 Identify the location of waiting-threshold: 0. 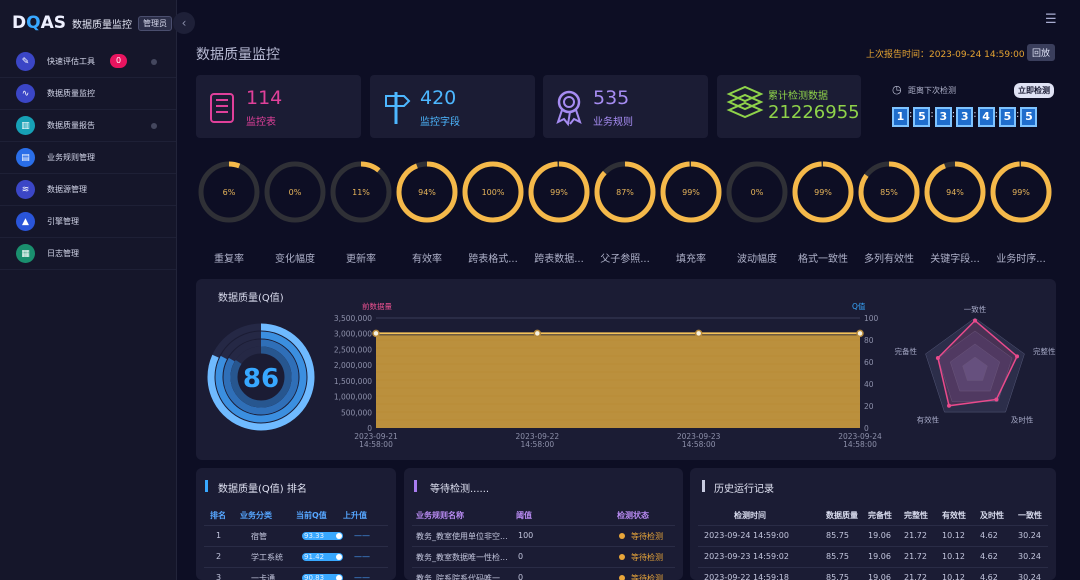
(521, 556).